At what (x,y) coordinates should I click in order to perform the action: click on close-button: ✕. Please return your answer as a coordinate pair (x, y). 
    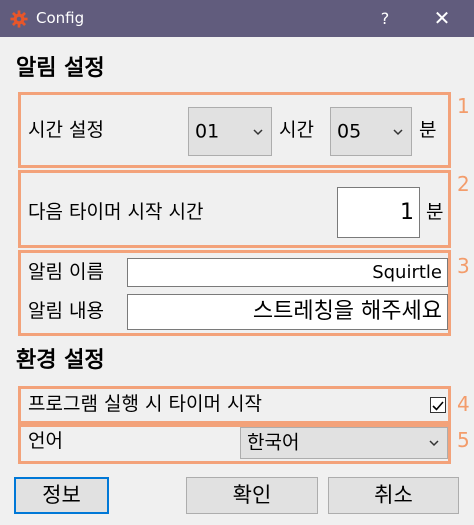
    Looking at the image, I should click on (442, 18).